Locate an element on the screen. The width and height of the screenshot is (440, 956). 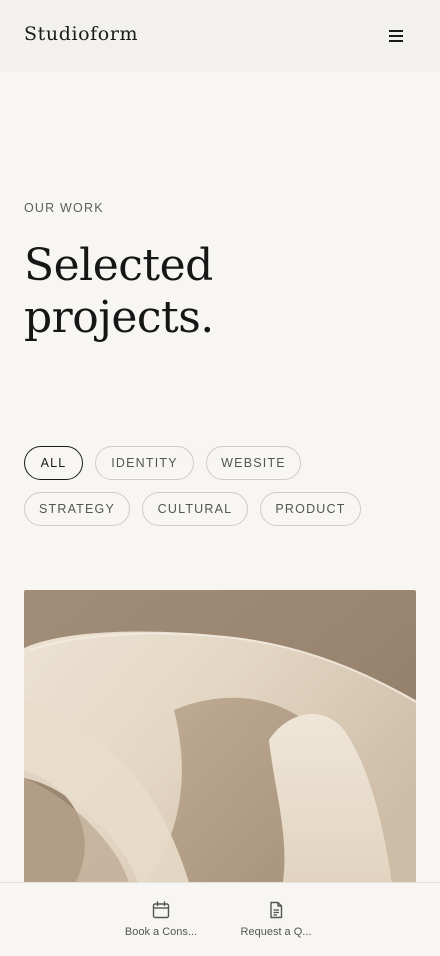
page-title: Selected projects. is located at coordinates (154, 292).